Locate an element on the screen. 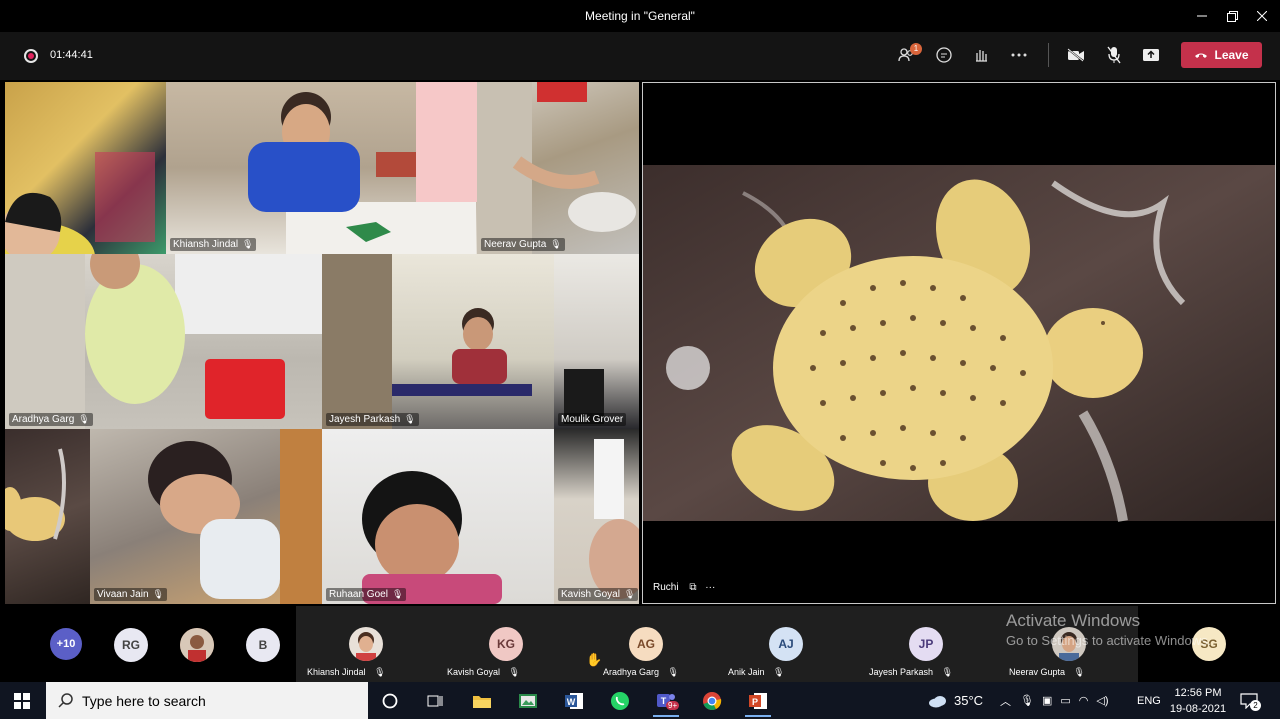  meeting-timer: 01:44:41 is located at coordinates (71, 55).